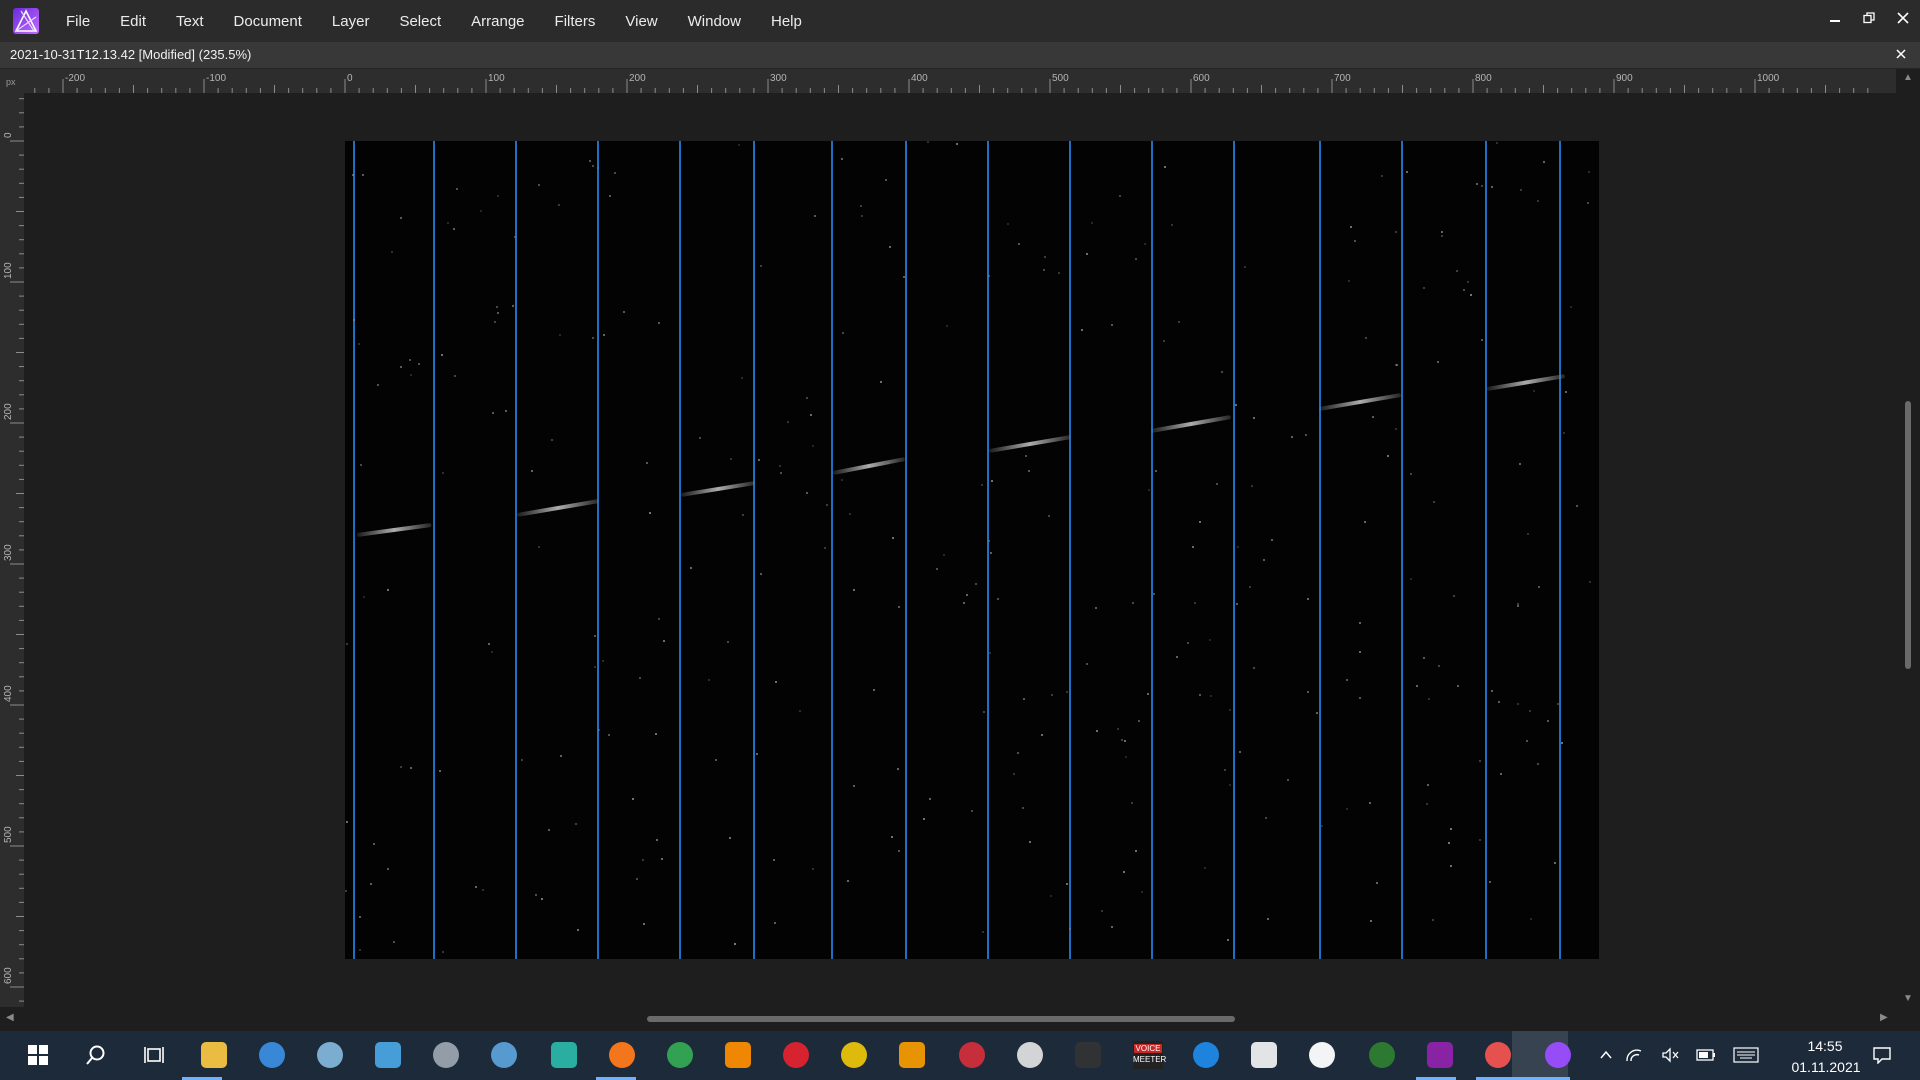  I want to click on piano-icon, so click(1088, 1055).